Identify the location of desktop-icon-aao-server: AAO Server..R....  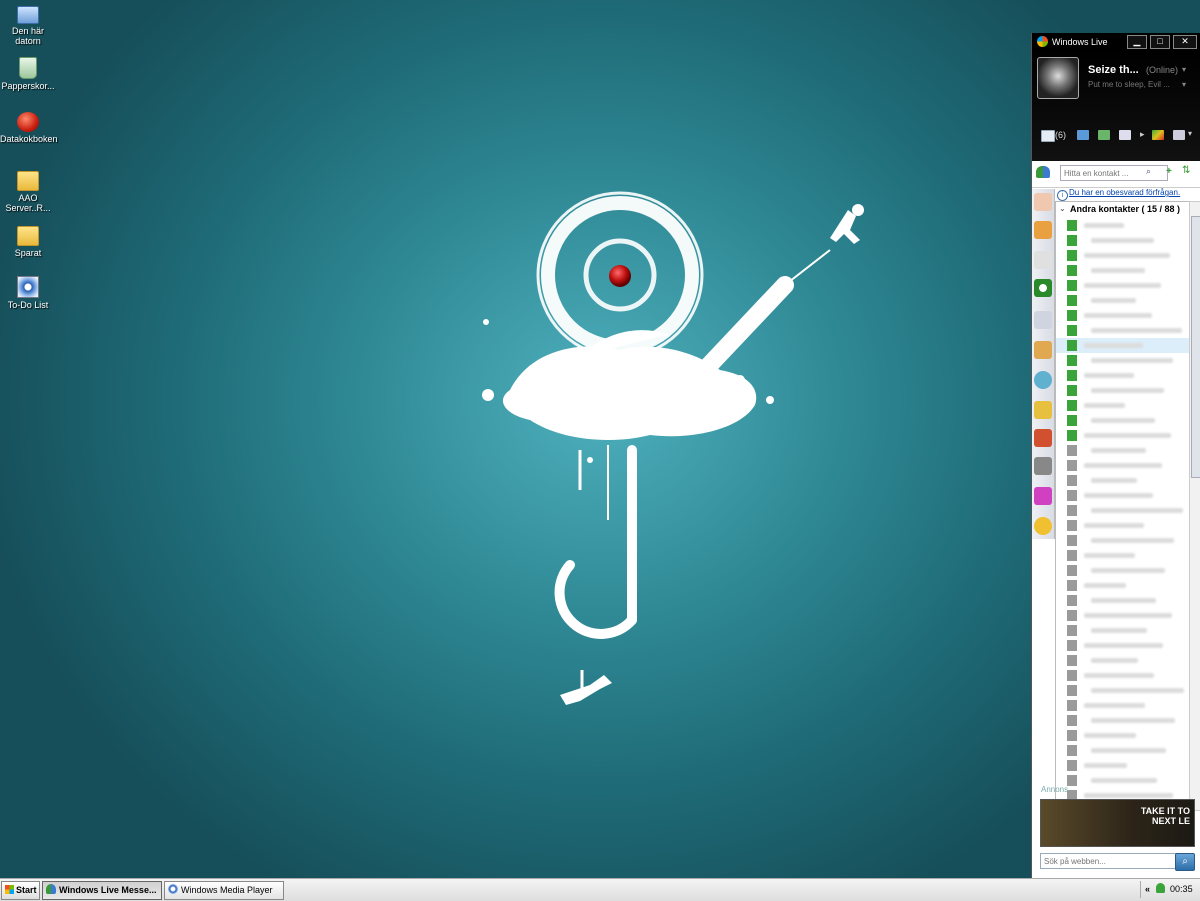
(28, 190).